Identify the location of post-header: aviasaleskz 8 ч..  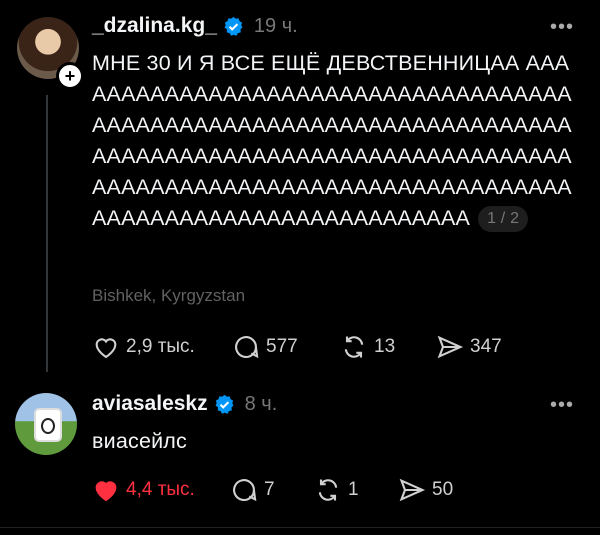
(184, 404).